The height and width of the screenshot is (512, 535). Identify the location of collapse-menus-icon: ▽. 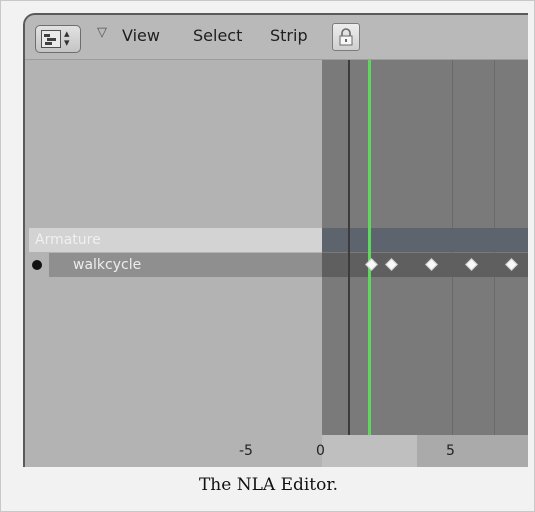
(102, 32).